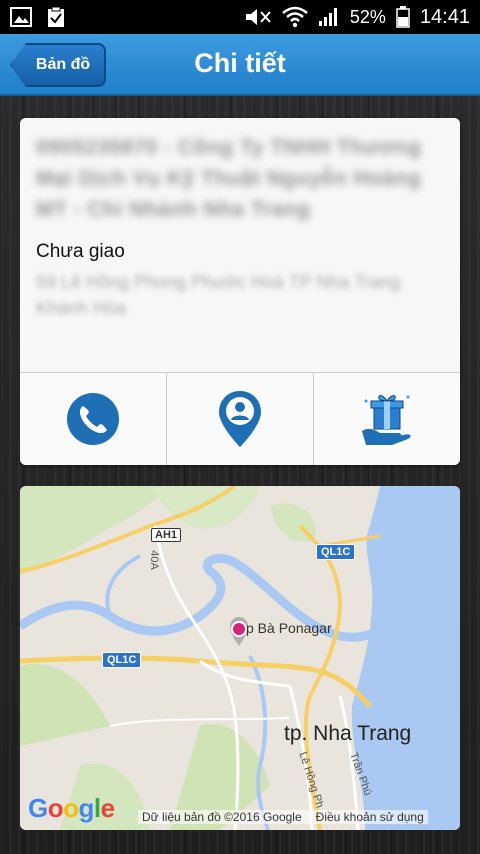 The height and width of the screenshot is (854, 480). I want to click on signal-icon, so click(327, 17).